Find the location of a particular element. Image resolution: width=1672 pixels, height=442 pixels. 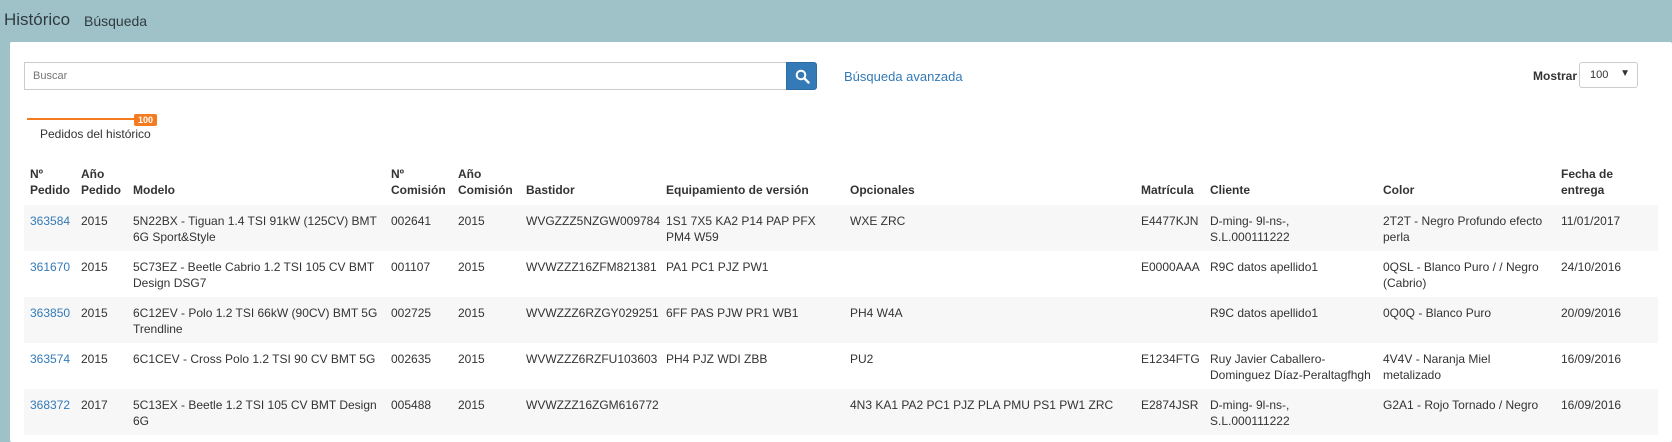

cell-pedido-link: 363574 is located at coordinates (49, 366).